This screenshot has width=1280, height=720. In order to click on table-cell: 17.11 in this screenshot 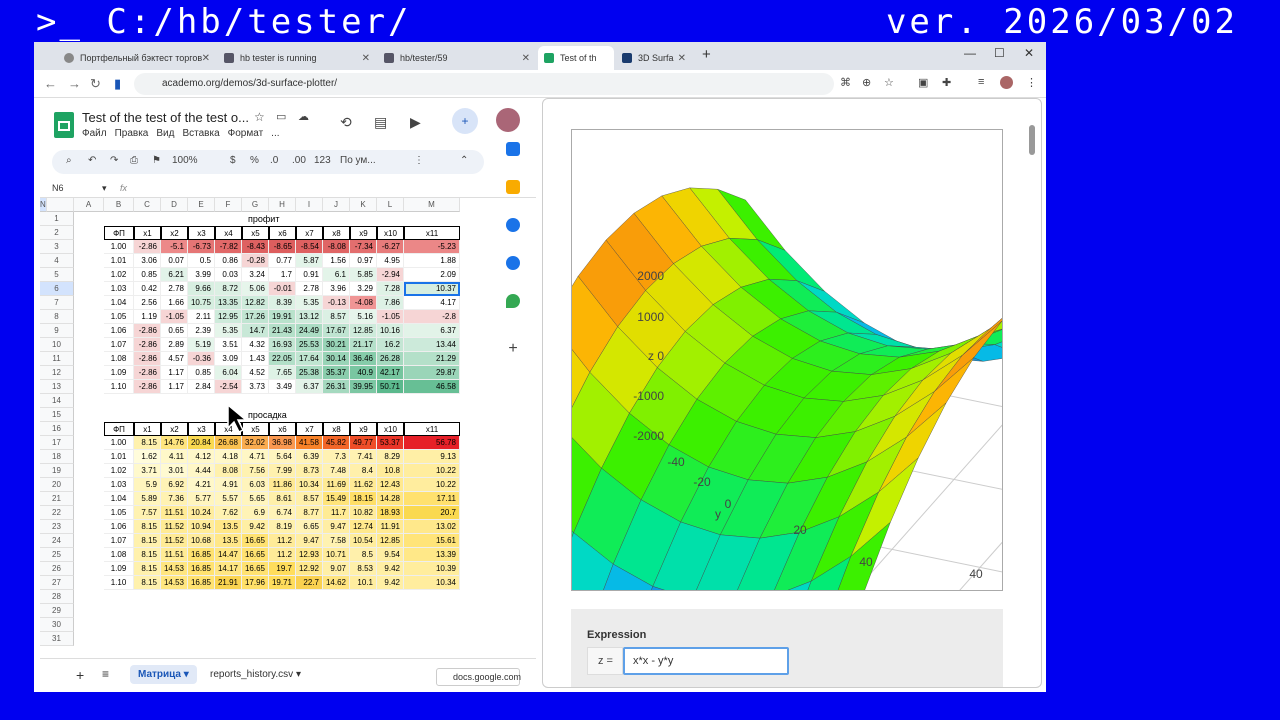, I will do `click(432, 499)`.